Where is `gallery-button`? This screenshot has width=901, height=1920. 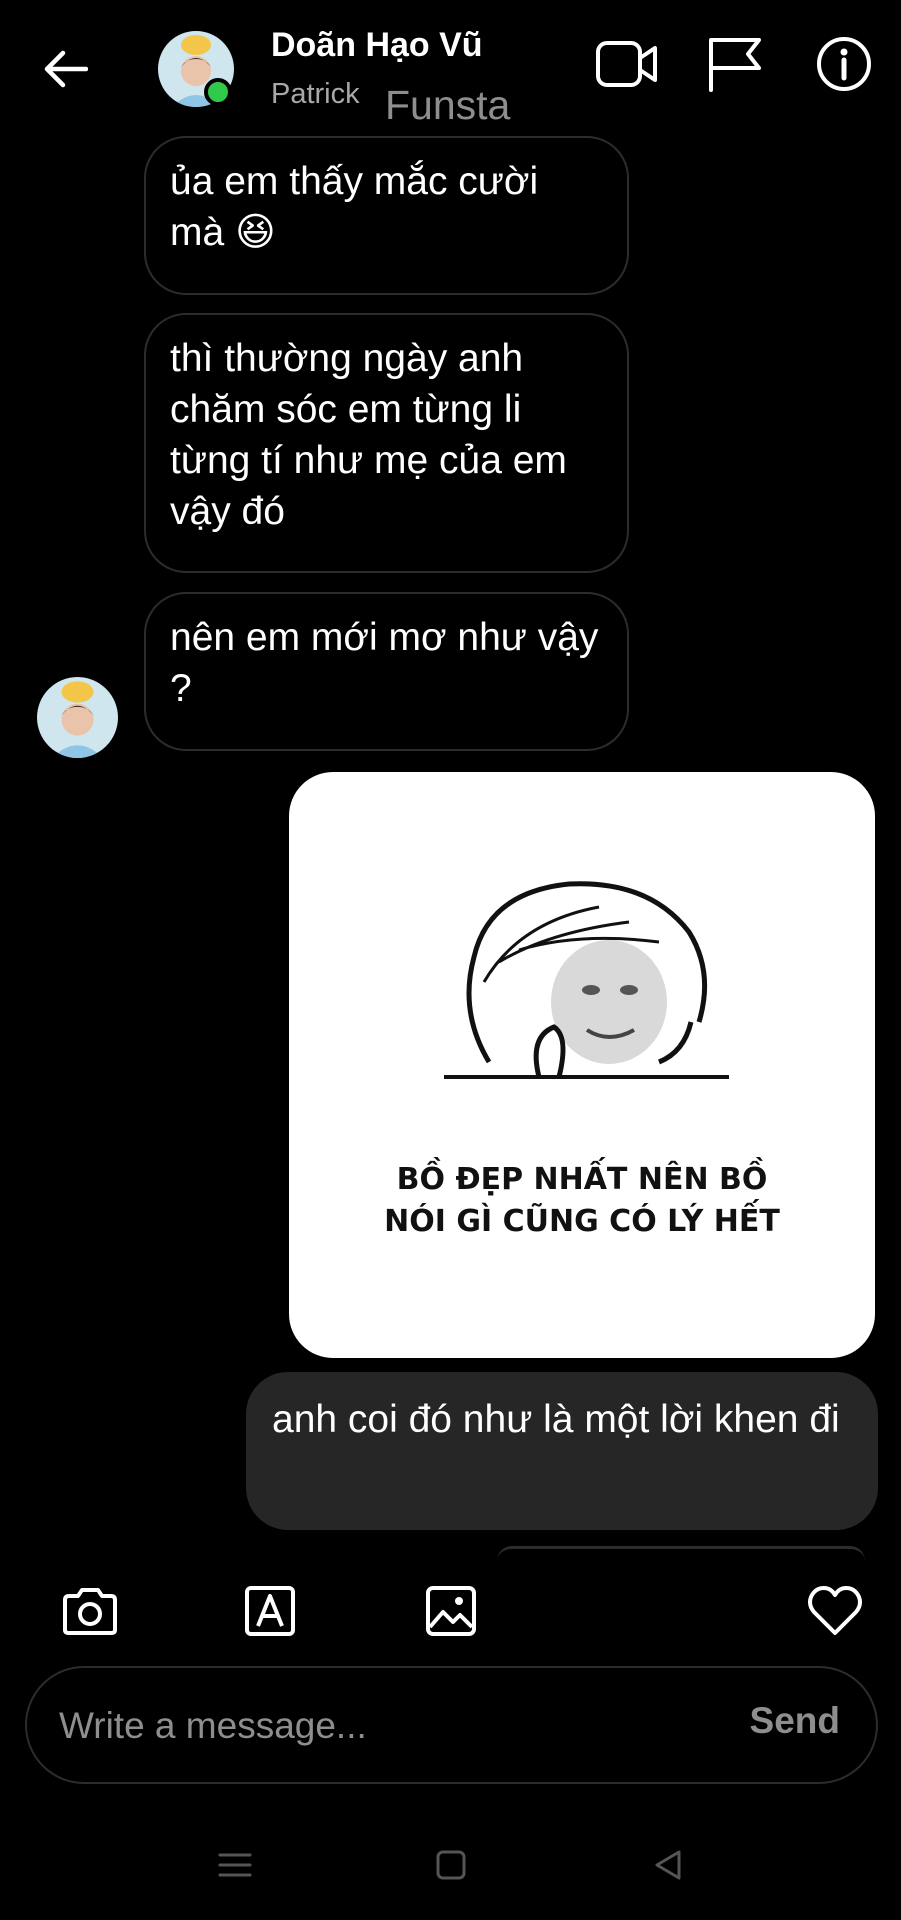
gallery-button is located at coordinates (451, 1611).